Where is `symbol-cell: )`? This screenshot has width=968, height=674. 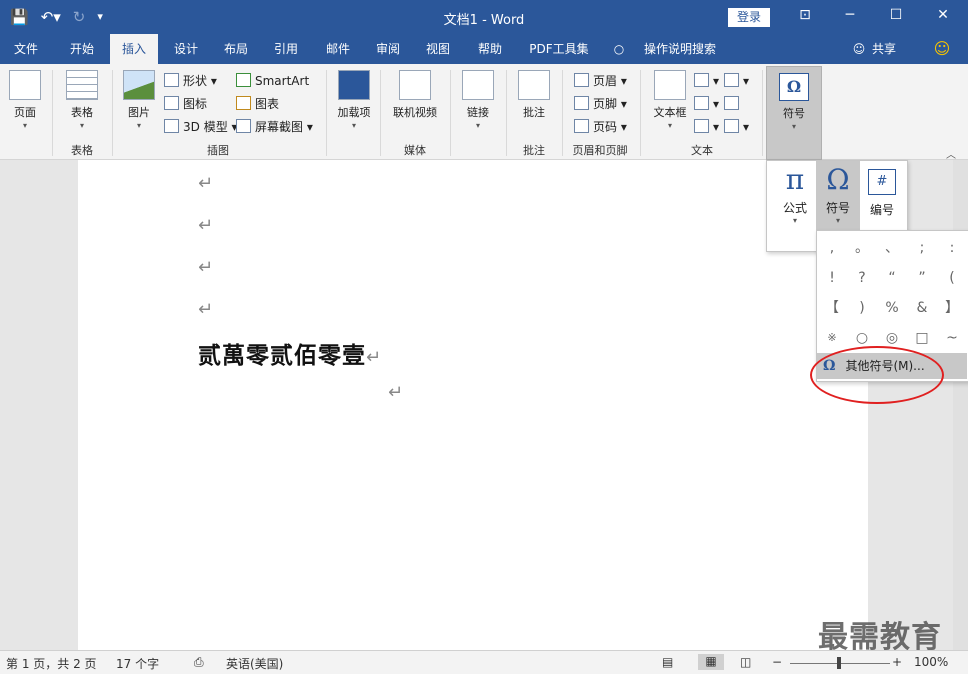 symbol-cell: ) is located at coordinates (862, 308).